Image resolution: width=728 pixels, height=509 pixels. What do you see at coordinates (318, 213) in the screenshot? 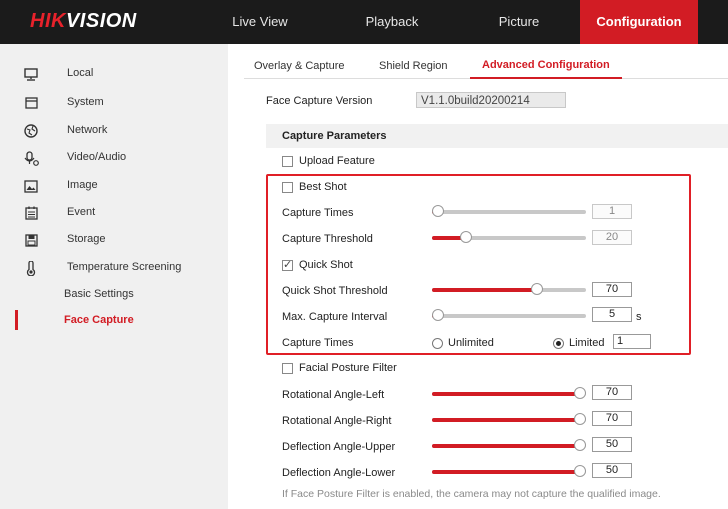
I see `capture-times-label: Capture Times` at bounding box center [318, 213].